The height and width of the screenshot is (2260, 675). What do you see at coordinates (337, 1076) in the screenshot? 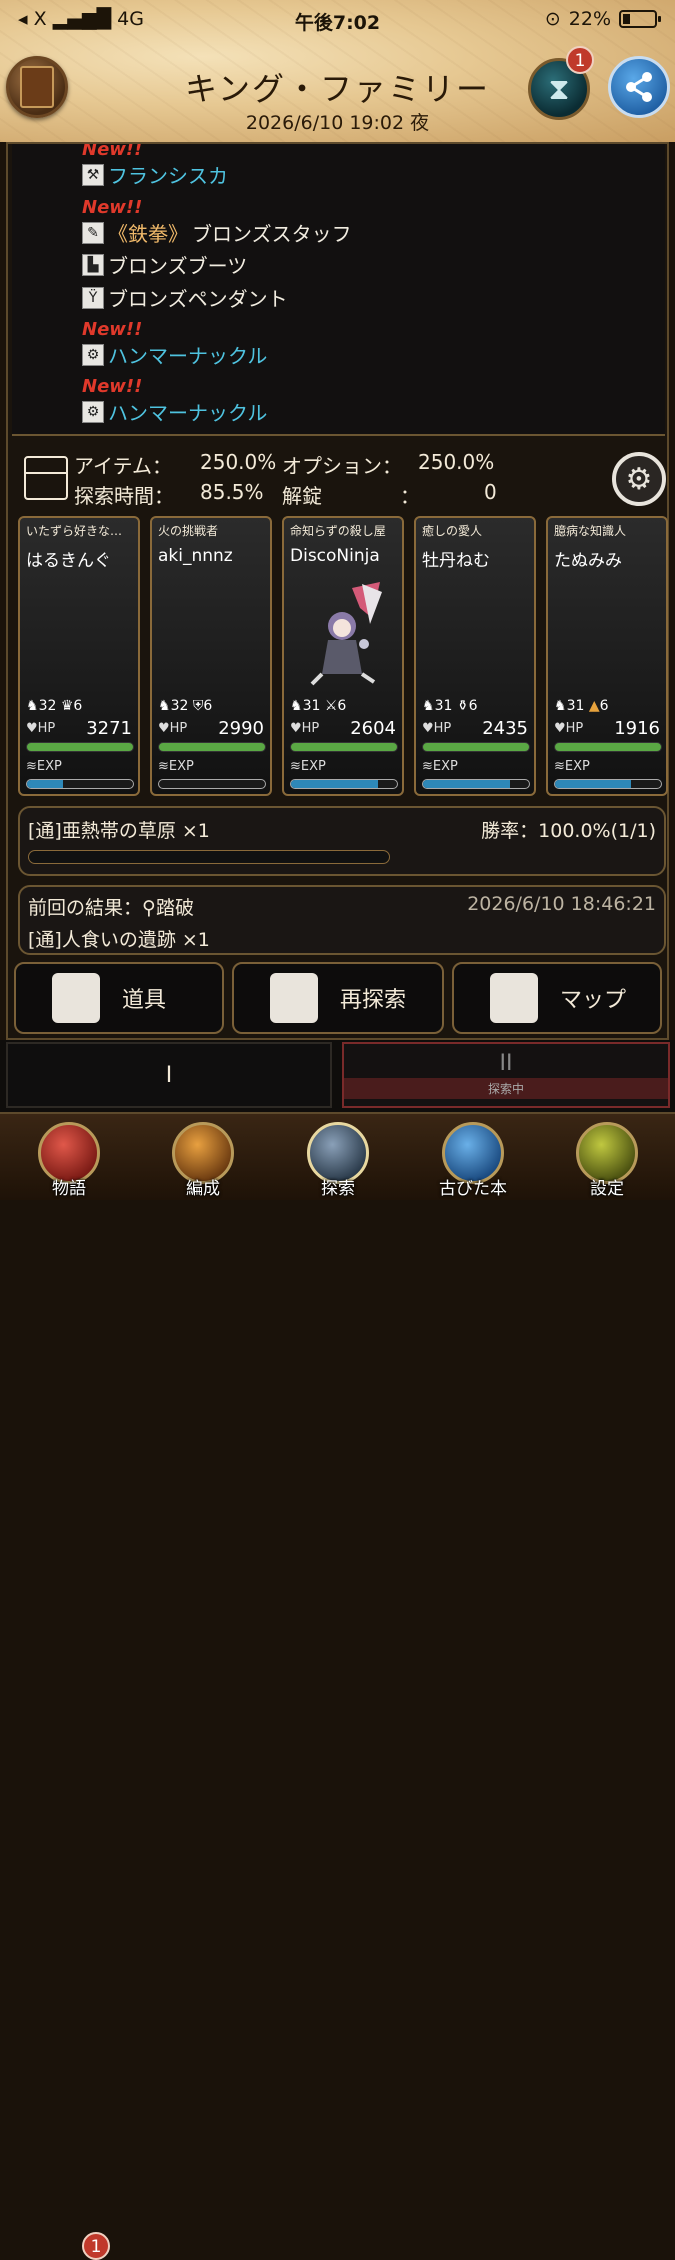
I see `party-tabs: I II 探索中` at bounding box center [337, 1076].